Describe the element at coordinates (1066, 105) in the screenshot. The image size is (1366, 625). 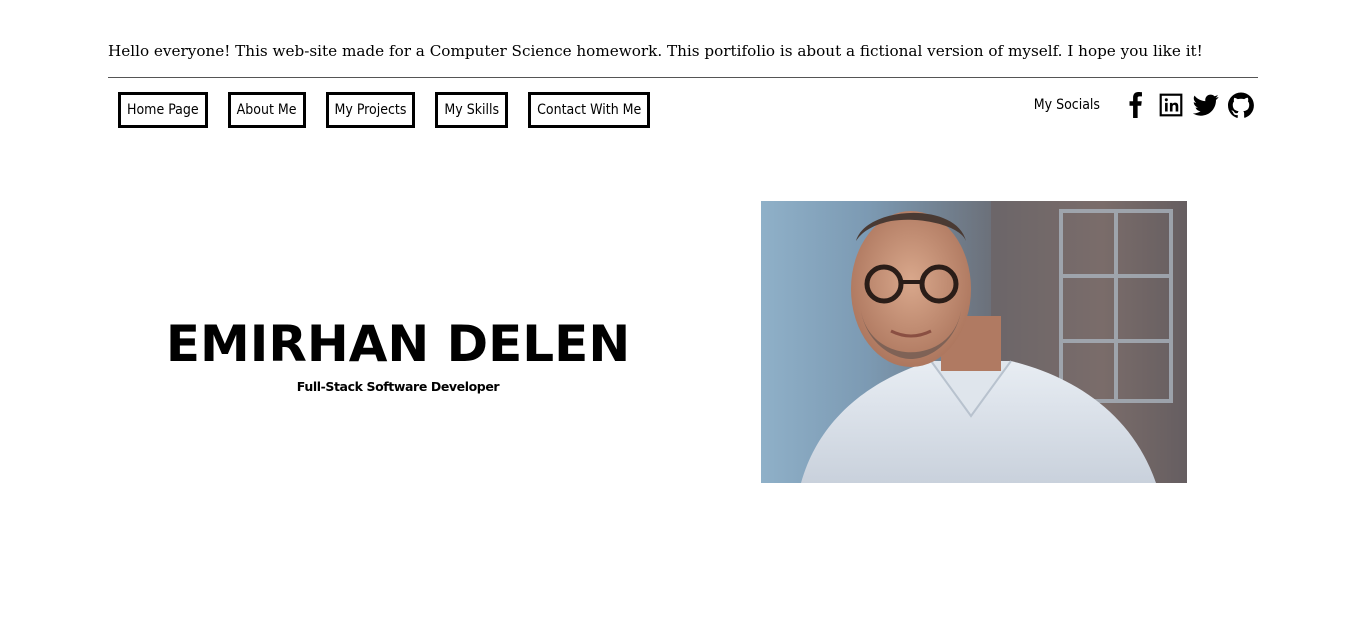
I see `socials-label: My Socials` at that location.